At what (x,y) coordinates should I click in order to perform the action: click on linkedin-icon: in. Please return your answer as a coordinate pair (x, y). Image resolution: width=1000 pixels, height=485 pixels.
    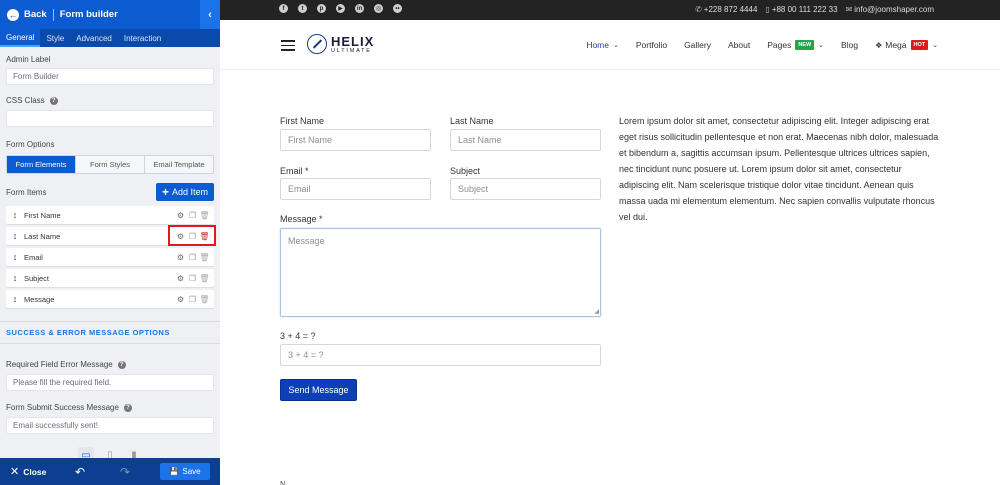
    Looking at the image, I should click on (359, 8).